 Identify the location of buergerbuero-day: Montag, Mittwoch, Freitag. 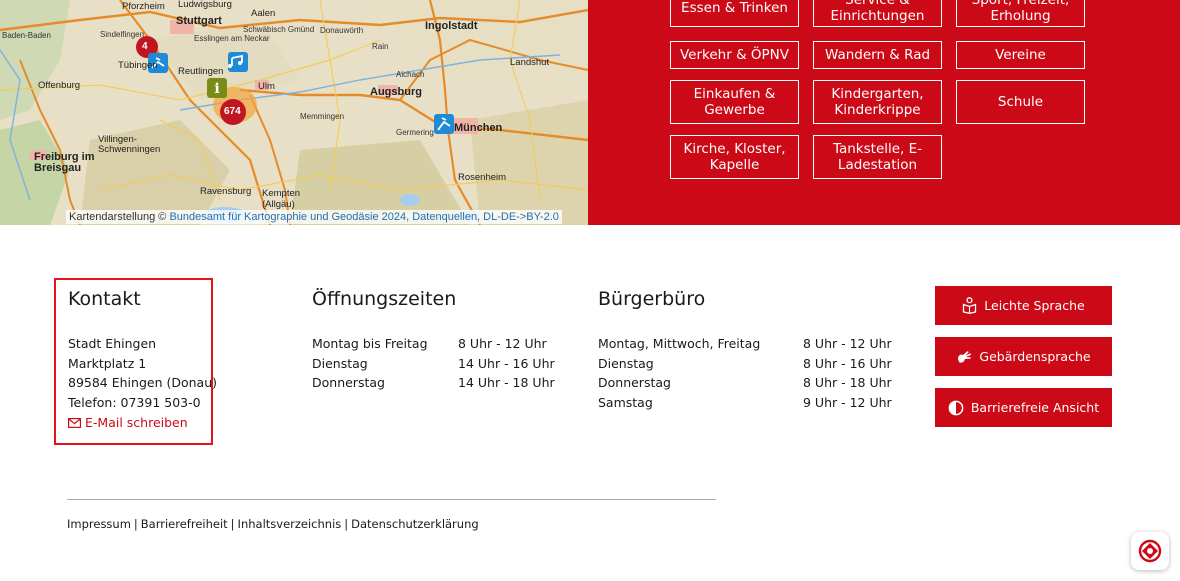
(679, 343).